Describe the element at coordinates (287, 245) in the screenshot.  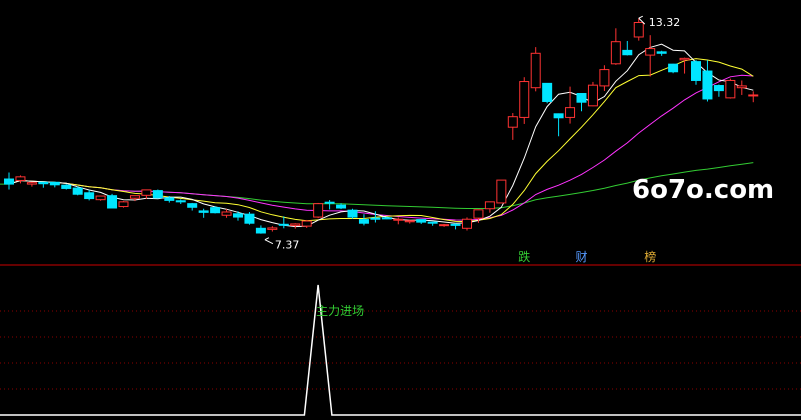
I see `low-price-label: 7.37` at that location.